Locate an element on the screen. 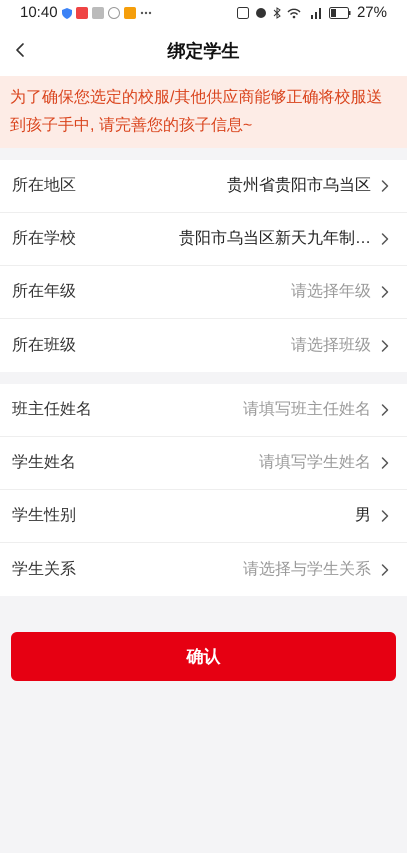 The image size is (407, 853). shield-icon is located at coordinates (67, 13).